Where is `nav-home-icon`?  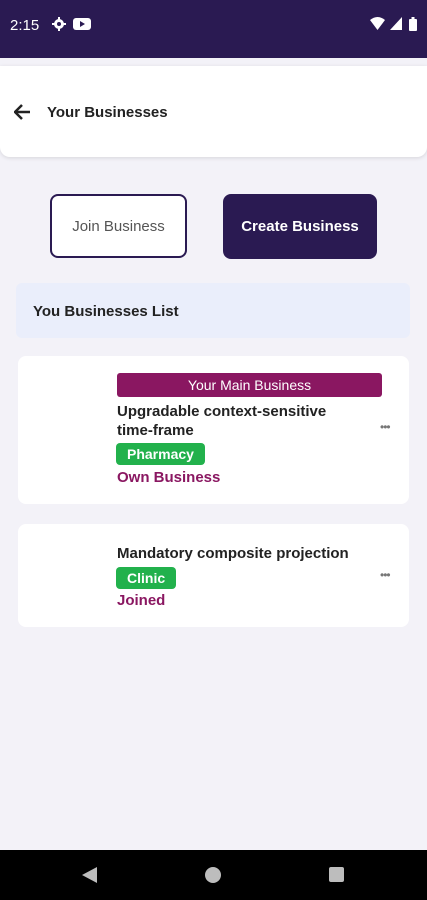 nav-home-icon is located at coordinates (213, 875).